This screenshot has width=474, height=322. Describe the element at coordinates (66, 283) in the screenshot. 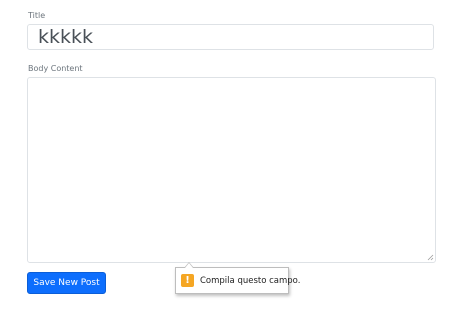

I see `save-new-post-button: Save New Post` at that location.